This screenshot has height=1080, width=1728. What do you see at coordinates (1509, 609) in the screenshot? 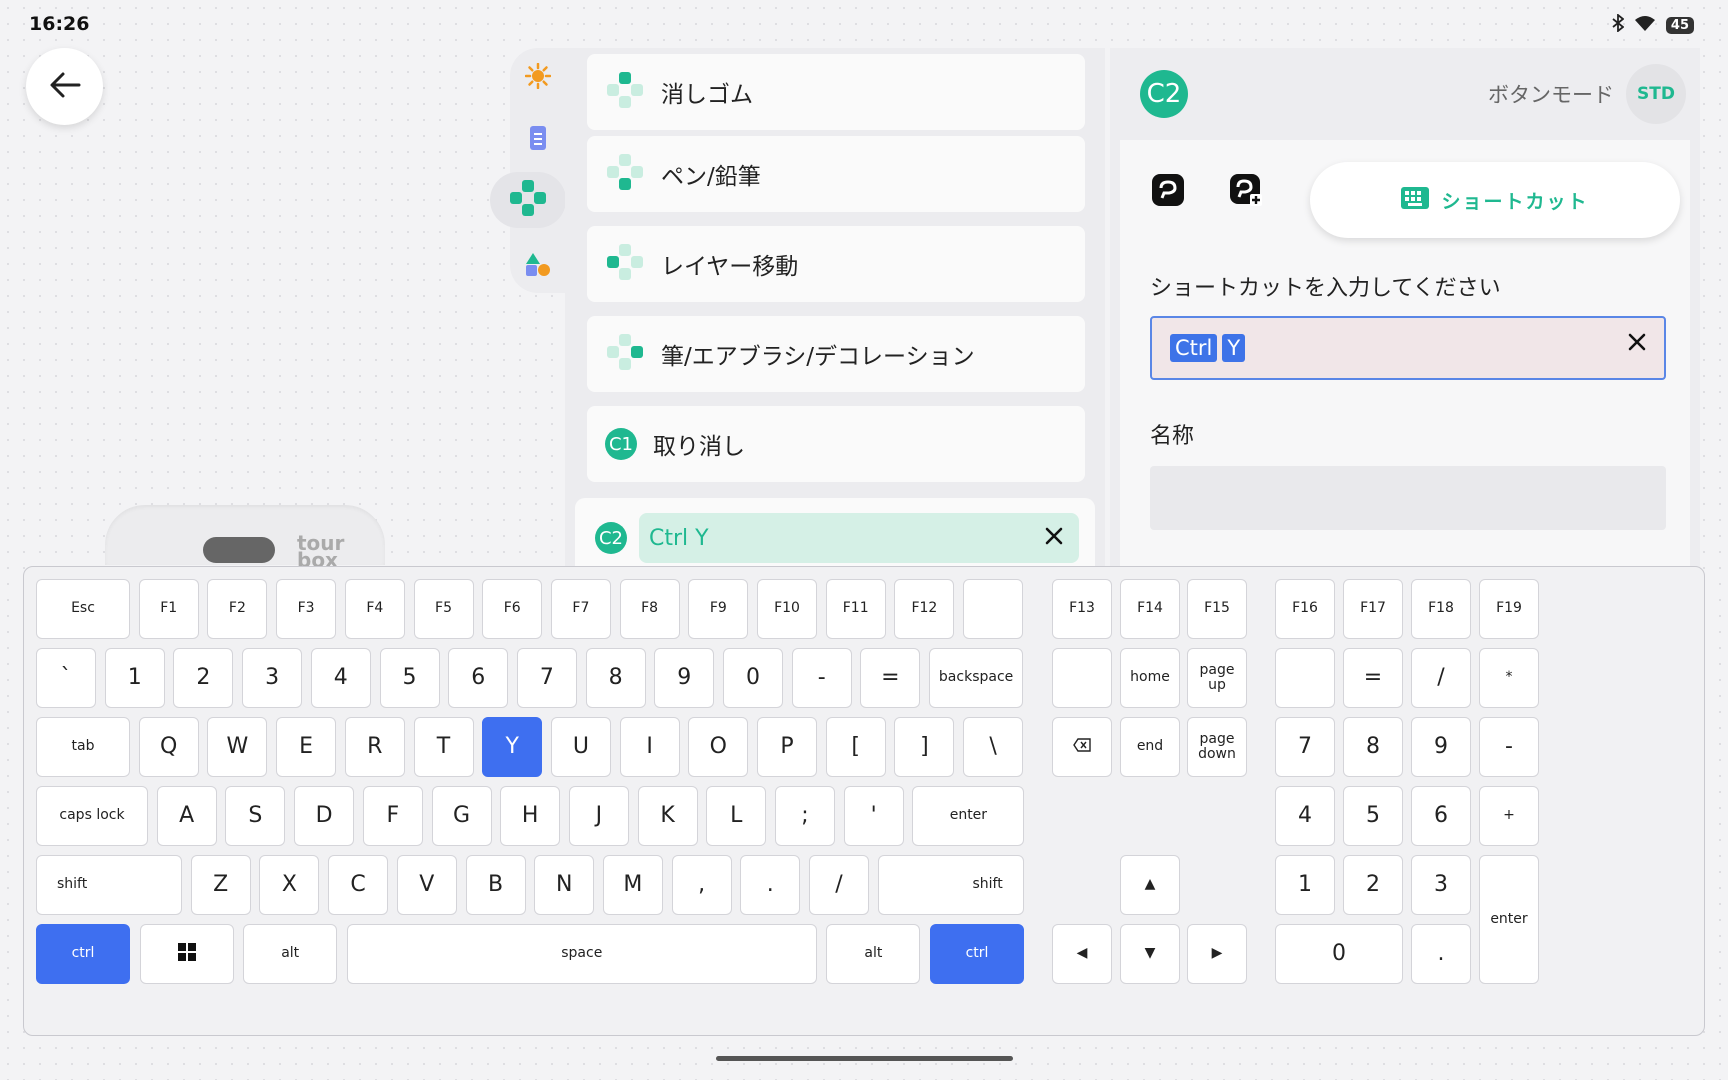
I see `key-f19: F19` at bounding box center [1509, 609].